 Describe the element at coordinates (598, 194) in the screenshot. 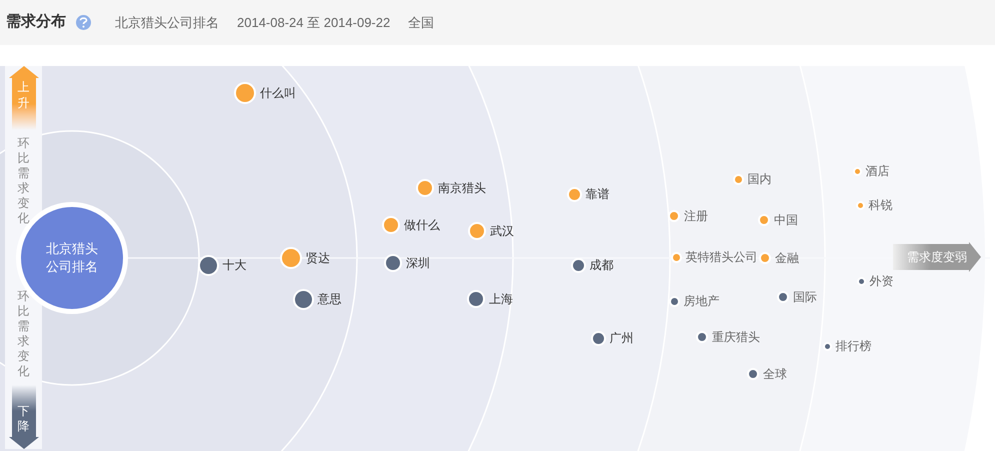

I see `term-label: 靠谱` at that location.